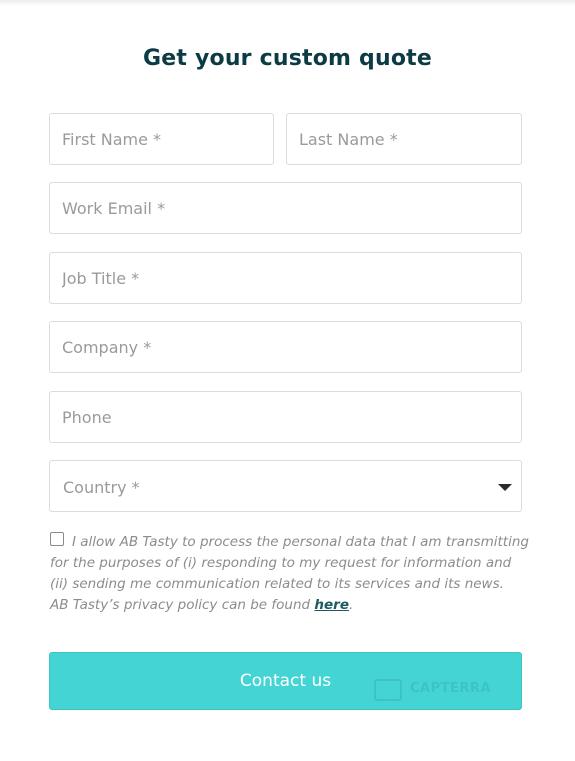  I want to click on first-name-input, so click(161, 139).